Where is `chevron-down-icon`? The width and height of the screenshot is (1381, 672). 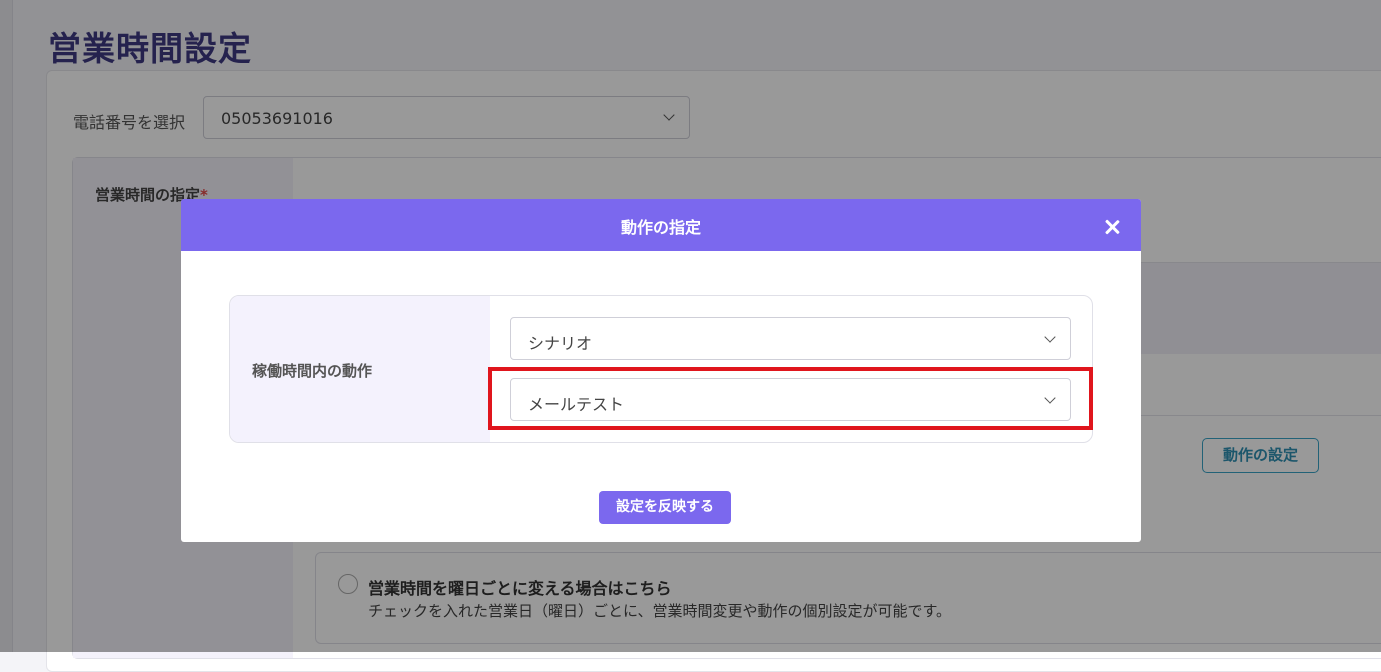
chevron-down-icon is located at coordinates (1050, 337).